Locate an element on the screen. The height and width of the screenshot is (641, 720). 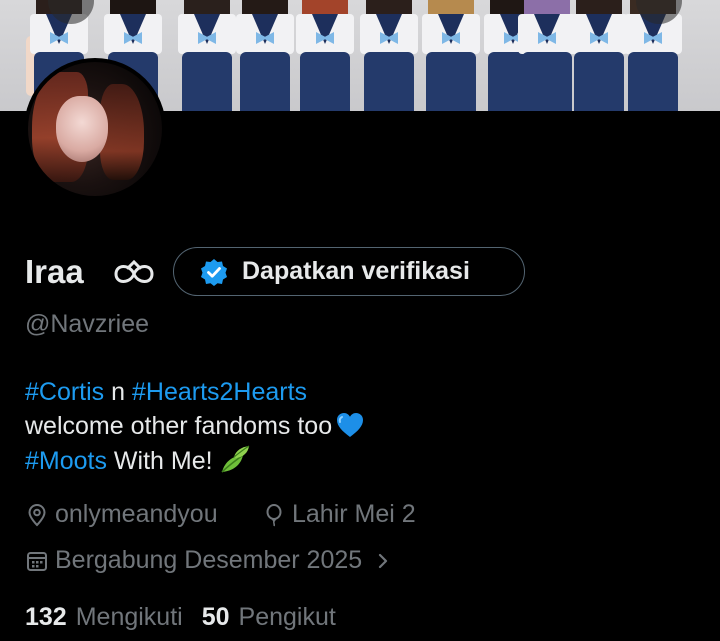
bio-text: With Me! is located at coordinates (159, 461).